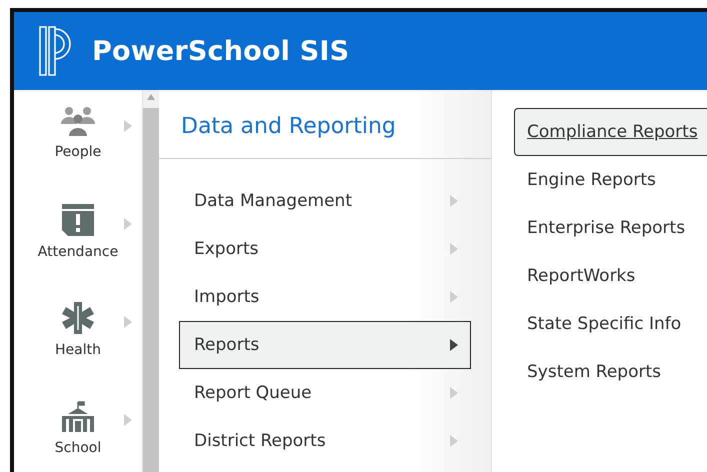 The image size is (707, 472). What do you see at coordinates (150, 281) in the screenshot?
I see `scrollbar` at bounding box center [150, 281].